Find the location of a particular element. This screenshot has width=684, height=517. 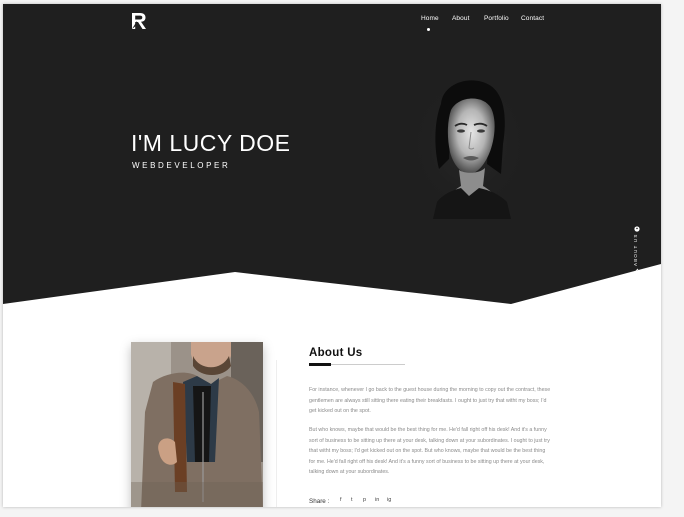

nav-item-portfolio: Portfolio is located at coordinates (496, 18).